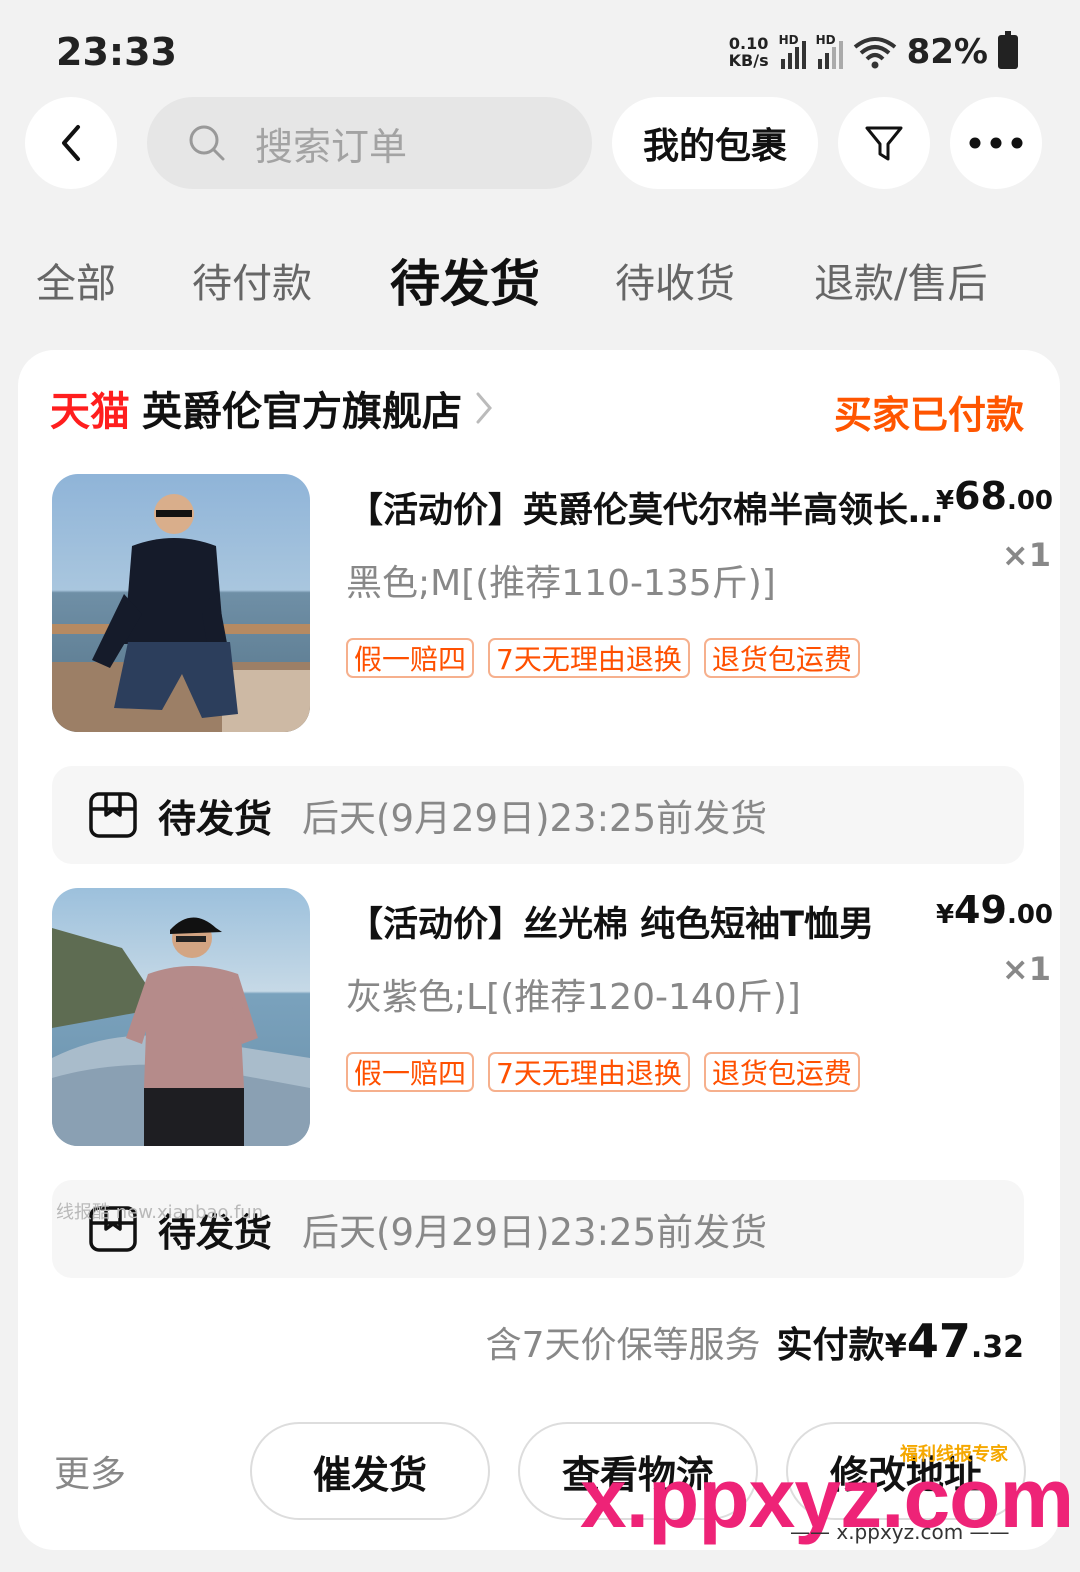 This screenshot has height=1572, width=1080. I want to click on order-status: 买家已付款, so click(928, 415).